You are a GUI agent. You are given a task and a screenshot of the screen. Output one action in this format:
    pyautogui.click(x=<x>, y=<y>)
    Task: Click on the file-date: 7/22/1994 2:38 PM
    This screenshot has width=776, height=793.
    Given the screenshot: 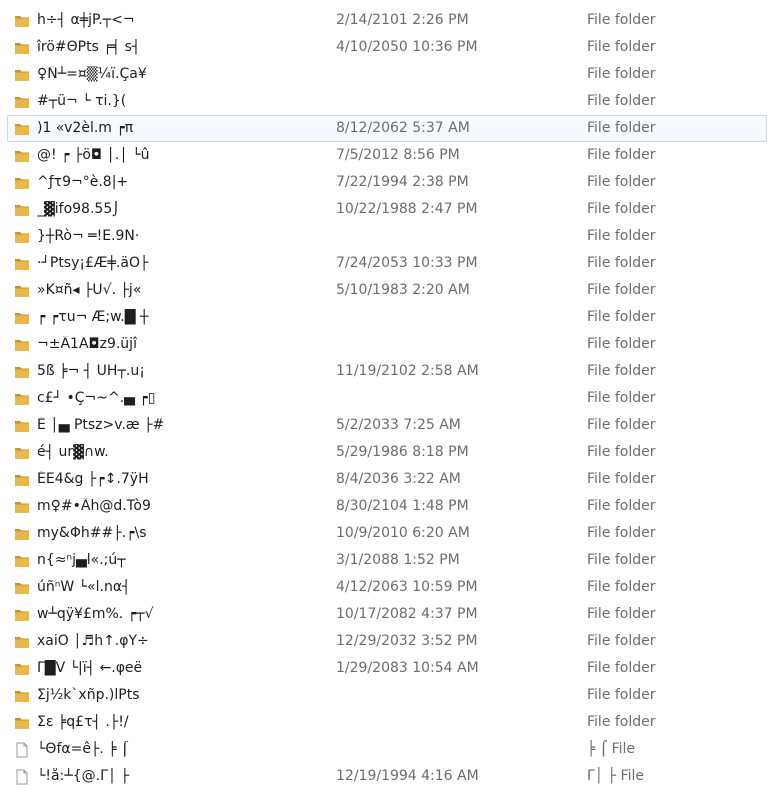 What is the action you would take?
    pyautogui.click(x=402, y=182)
    